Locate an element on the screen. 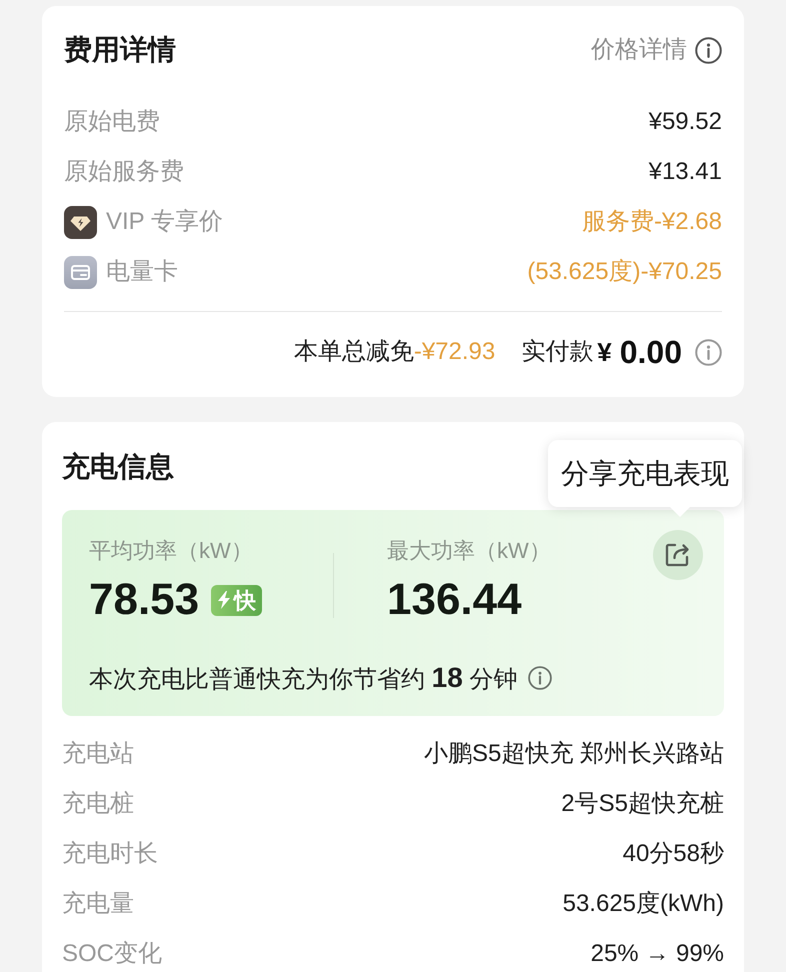 This screenshot has width=786, height=972. row-value: 2号S5超快充桩 is located at coordinates (642, 804).